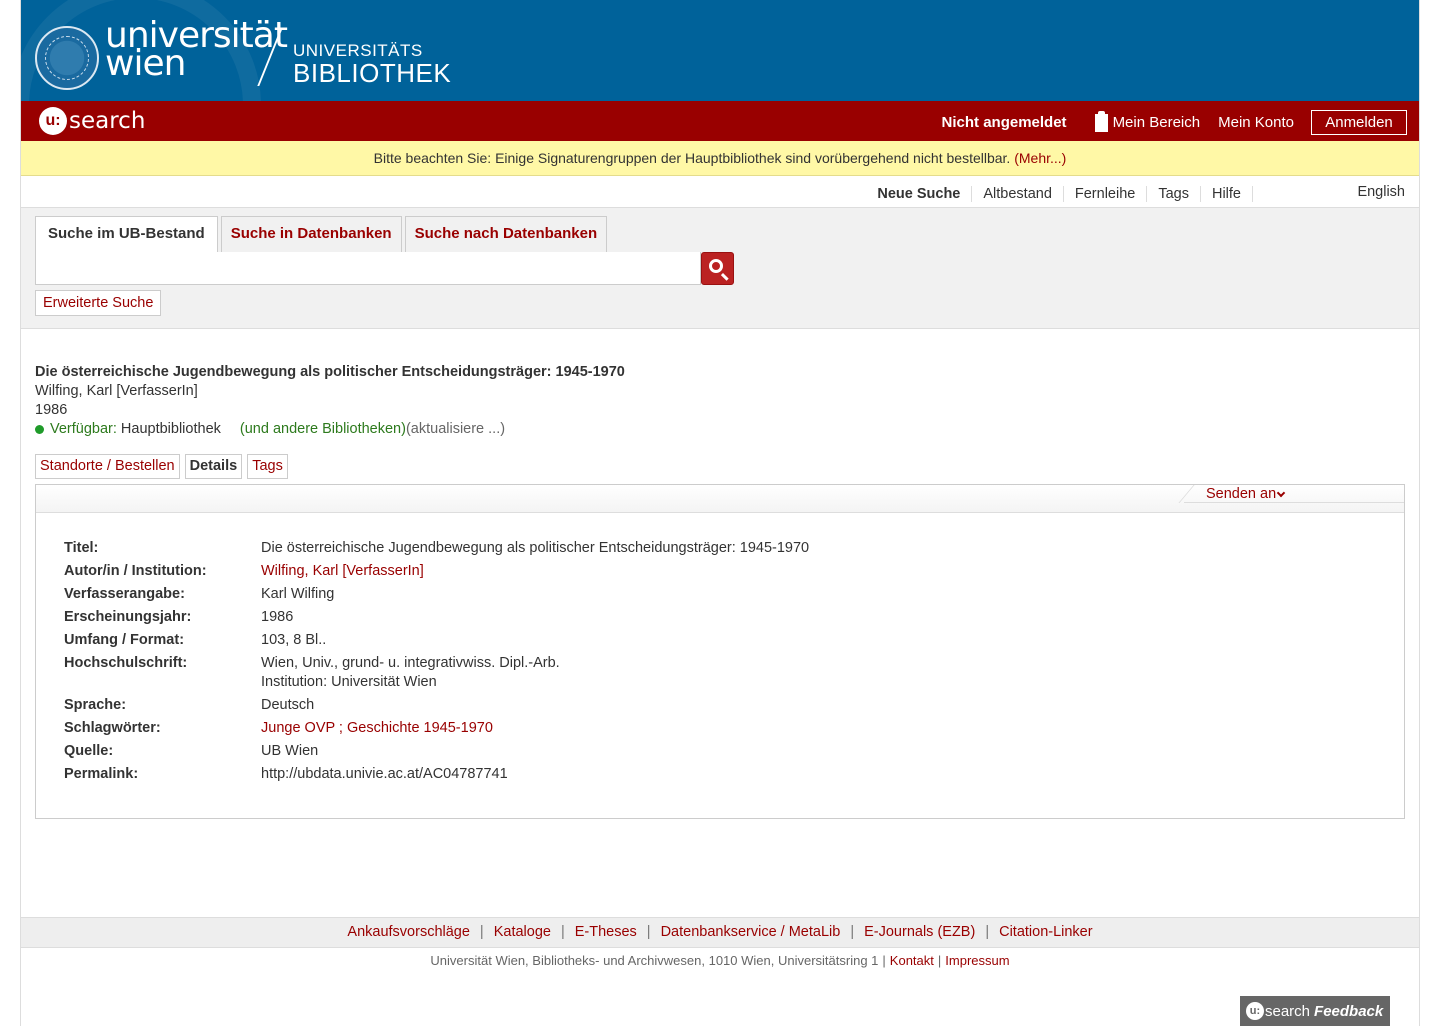  What do you see at coordinates (112, 728) in the screenshot?
I see `detail-label: Schlagwörter:` at bounding box center [112, 728].